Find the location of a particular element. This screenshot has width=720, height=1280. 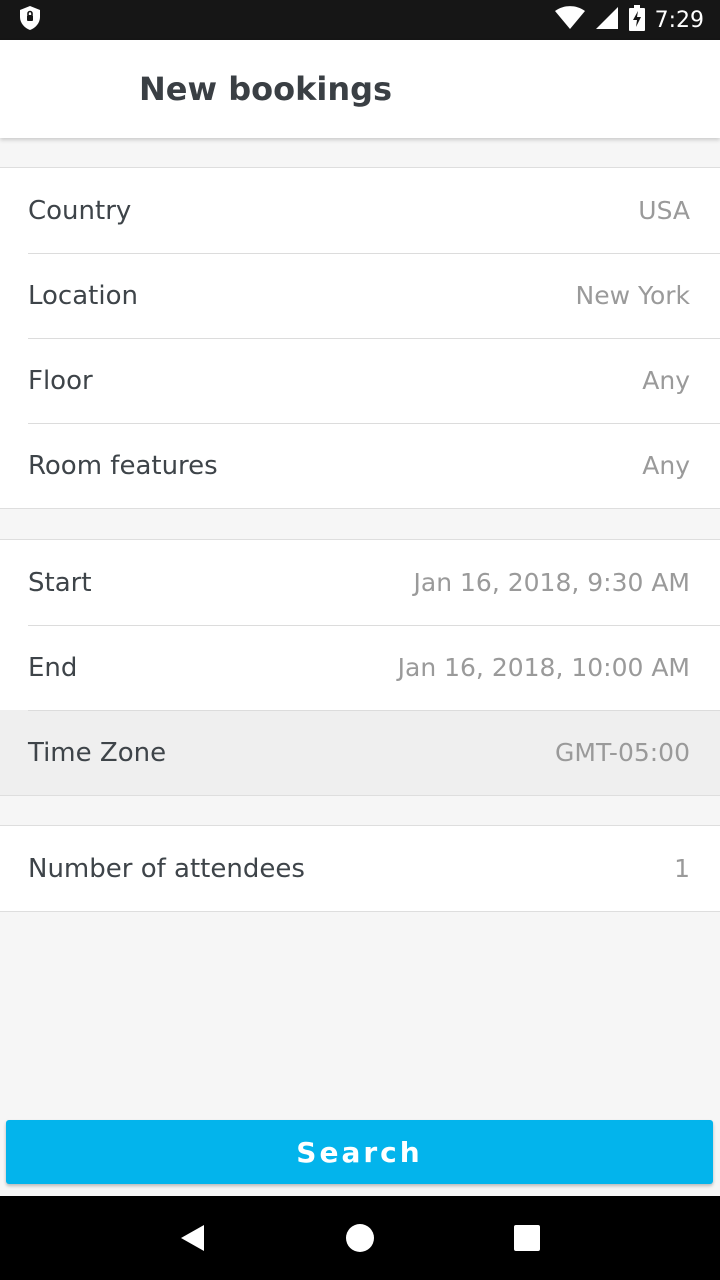

end-label: End is located at coordinates (53, 667).